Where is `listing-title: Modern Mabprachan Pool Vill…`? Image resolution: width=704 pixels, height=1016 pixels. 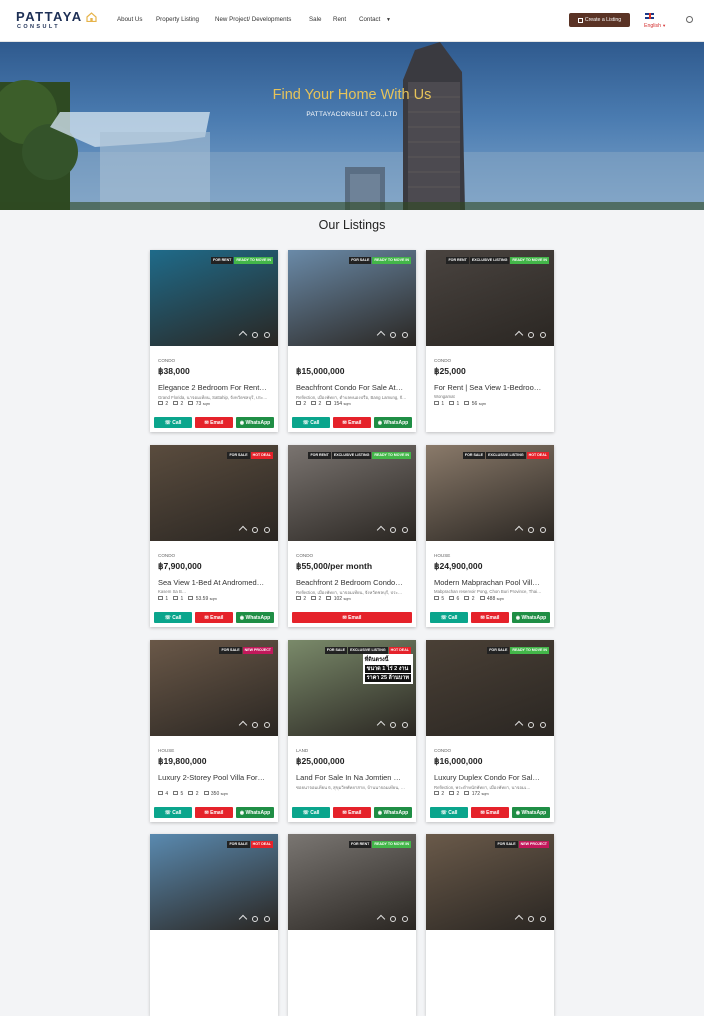
listing-title: Modern Mabprachan Pool Vill… is located at coordinates (491, 582).